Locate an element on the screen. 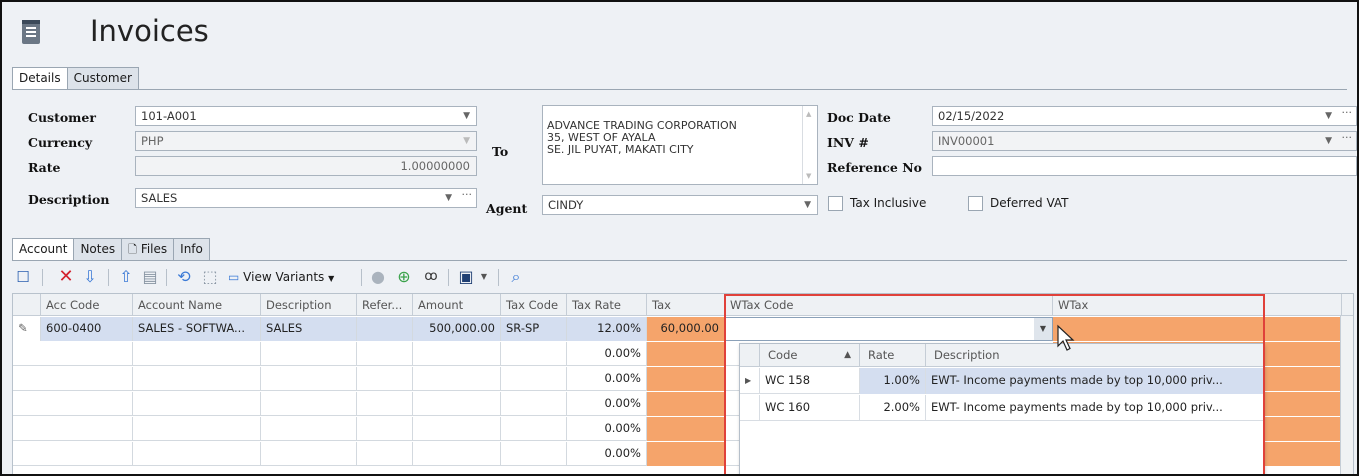  col-amount: Amount is located at coordinates (457, 305).